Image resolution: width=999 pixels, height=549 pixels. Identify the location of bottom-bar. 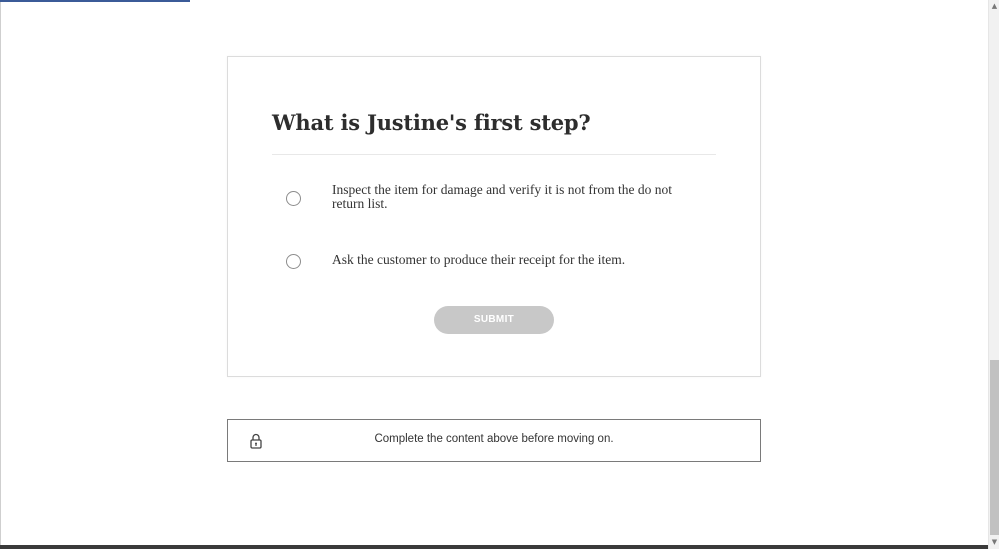
(494, 547).